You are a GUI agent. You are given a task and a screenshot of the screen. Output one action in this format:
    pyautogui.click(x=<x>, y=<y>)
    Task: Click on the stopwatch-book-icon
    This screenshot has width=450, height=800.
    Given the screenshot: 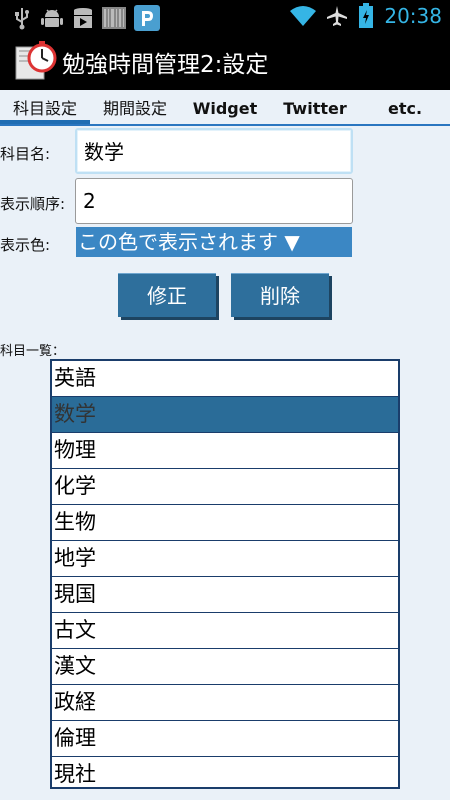 What is the action you would take?
    pyautogui.click(x=36, y=61)
    